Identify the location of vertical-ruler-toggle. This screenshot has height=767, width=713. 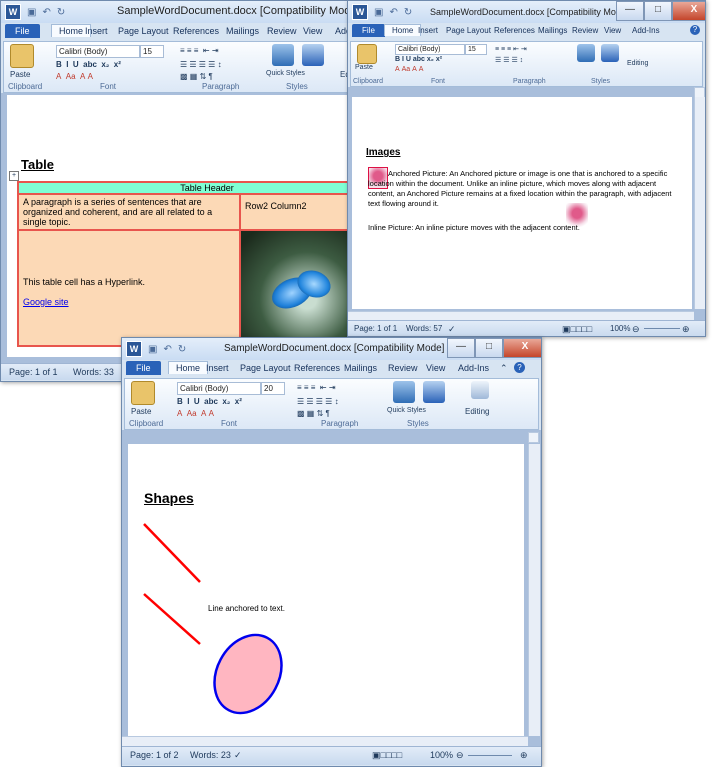
(533, 437).